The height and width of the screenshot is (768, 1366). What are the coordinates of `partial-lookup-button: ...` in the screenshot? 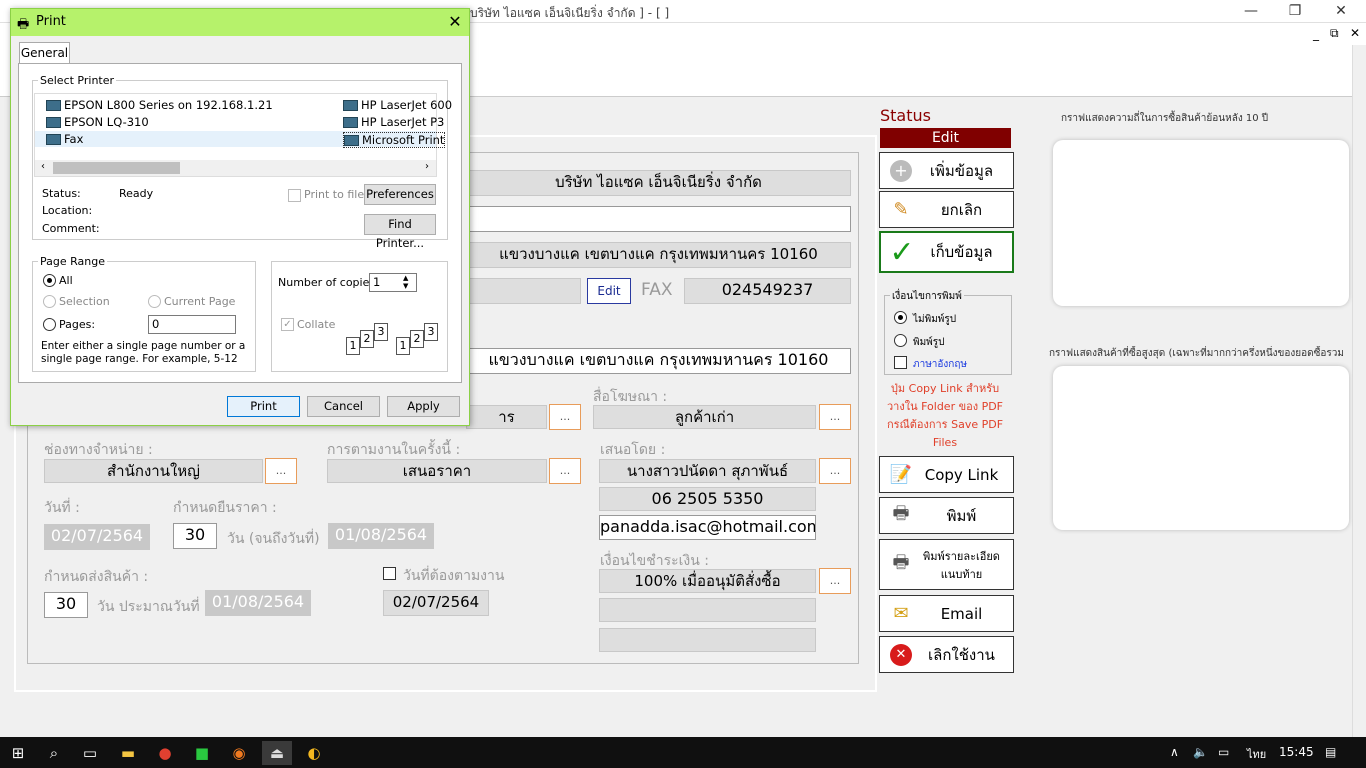 It's located at (565, 417).